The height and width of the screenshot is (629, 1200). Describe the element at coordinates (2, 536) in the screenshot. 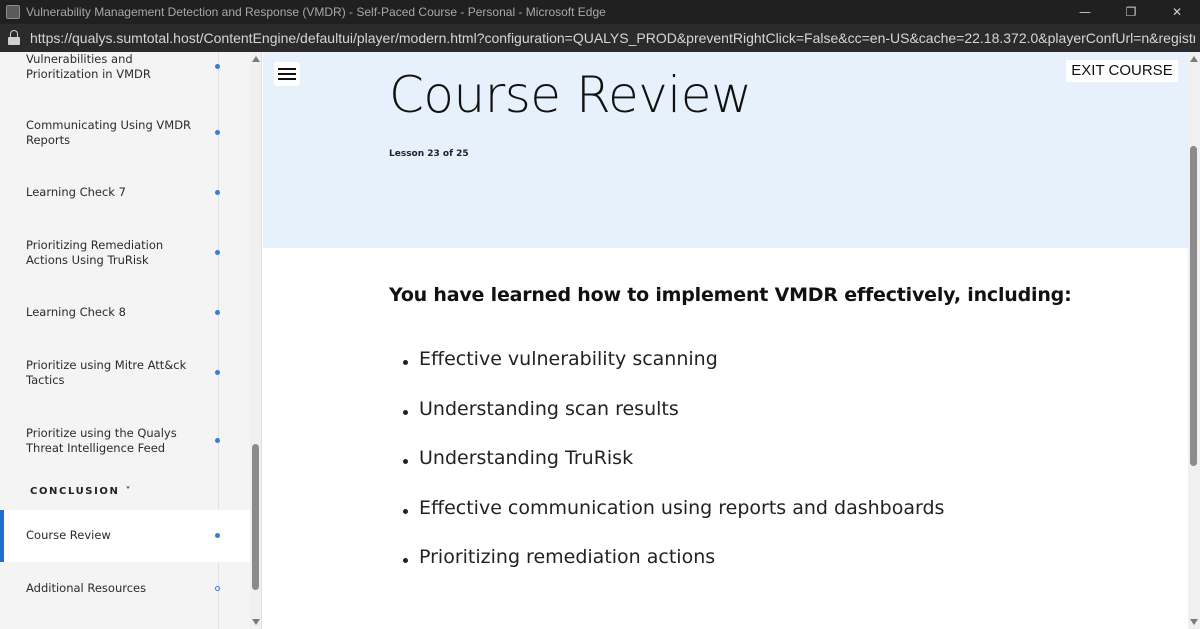

I see `active-indicator` at that location.